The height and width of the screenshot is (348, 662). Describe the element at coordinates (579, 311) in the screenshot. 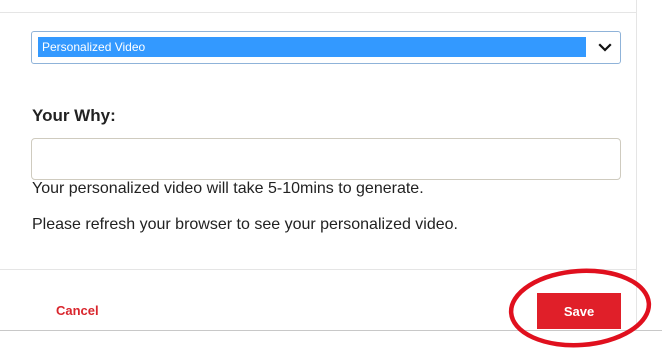

I see `save-button: Save` at that location.